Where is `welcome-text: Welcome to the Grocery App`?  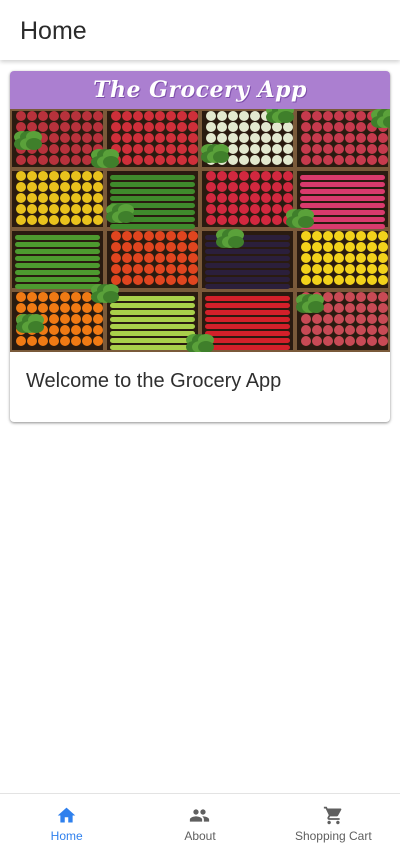
welcome-text: Welcome to the Grocery App is located at coordinates (154, 381).